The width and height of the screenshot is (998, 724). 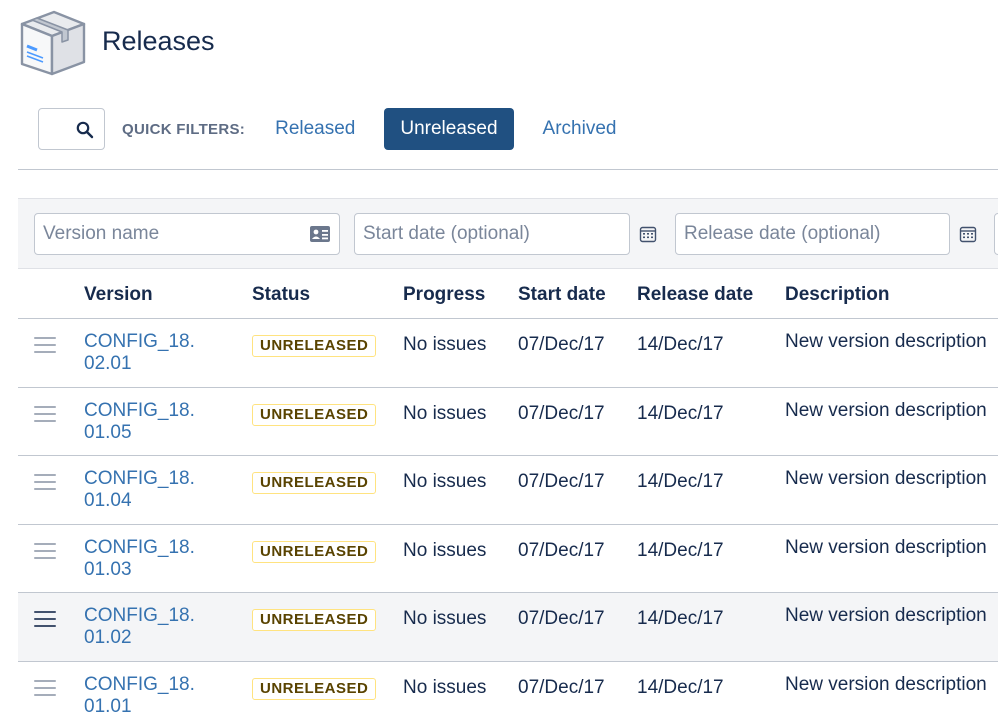 What do you see at coordinates (184, 129) in the screenshot?
I see `quick-filters-label: QUICK FILTERS:` at bounding box center [184, 129].